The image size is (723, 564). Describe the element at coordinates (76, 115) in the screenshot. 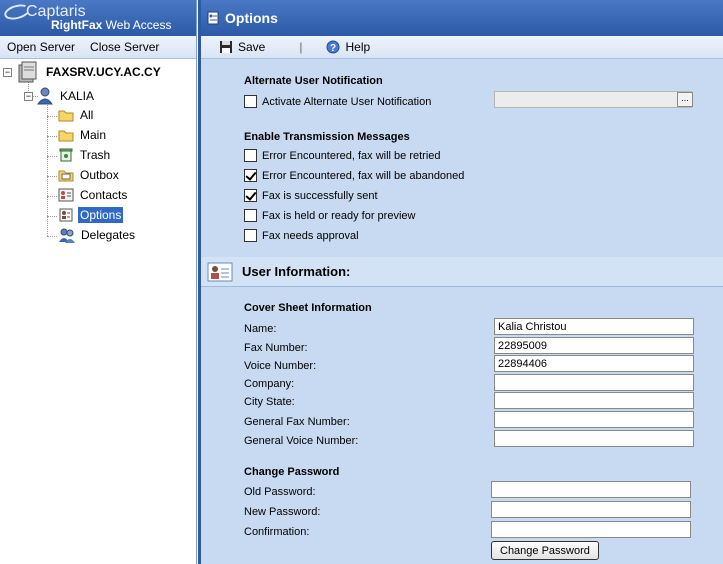

I see `tree-folder-all: All` at that location.